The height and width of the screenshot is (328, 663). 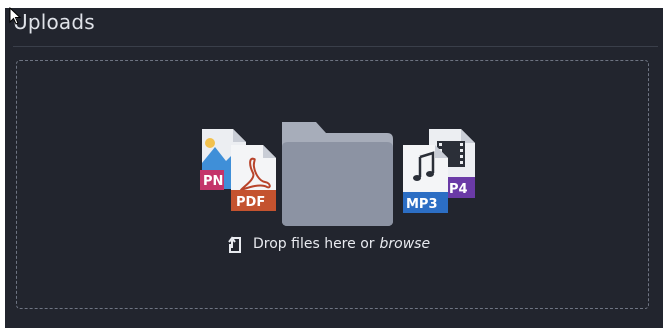 I want to click on upload-icon, so click(x=235, y=244).